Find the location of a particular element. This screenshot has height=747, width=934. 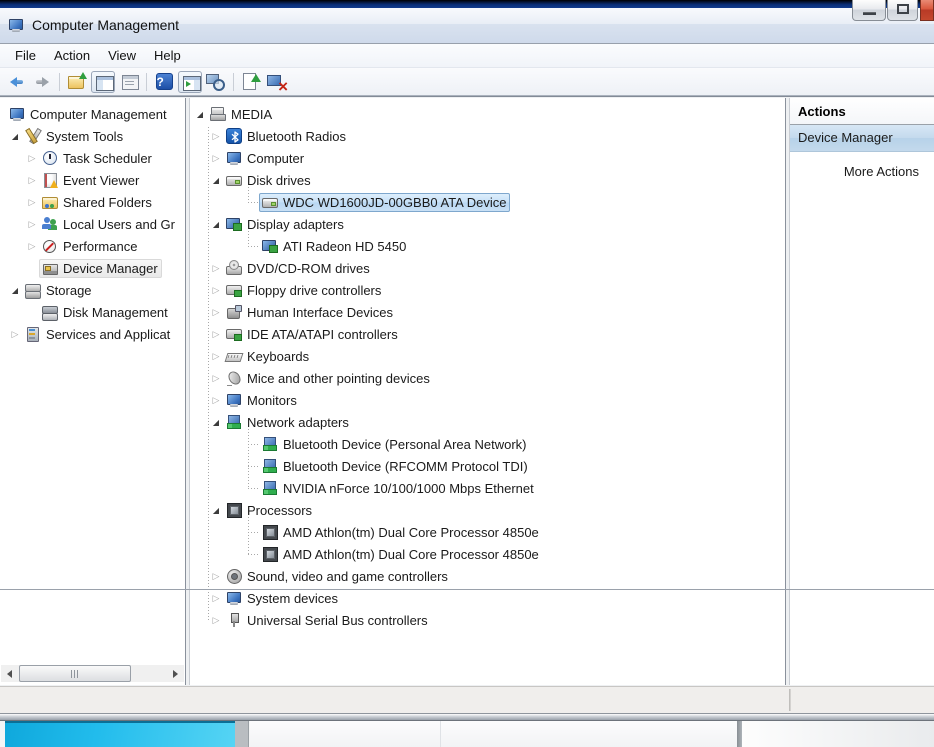

tree-item-display-adapters: Display adapters is located at coordinates (487, 224).